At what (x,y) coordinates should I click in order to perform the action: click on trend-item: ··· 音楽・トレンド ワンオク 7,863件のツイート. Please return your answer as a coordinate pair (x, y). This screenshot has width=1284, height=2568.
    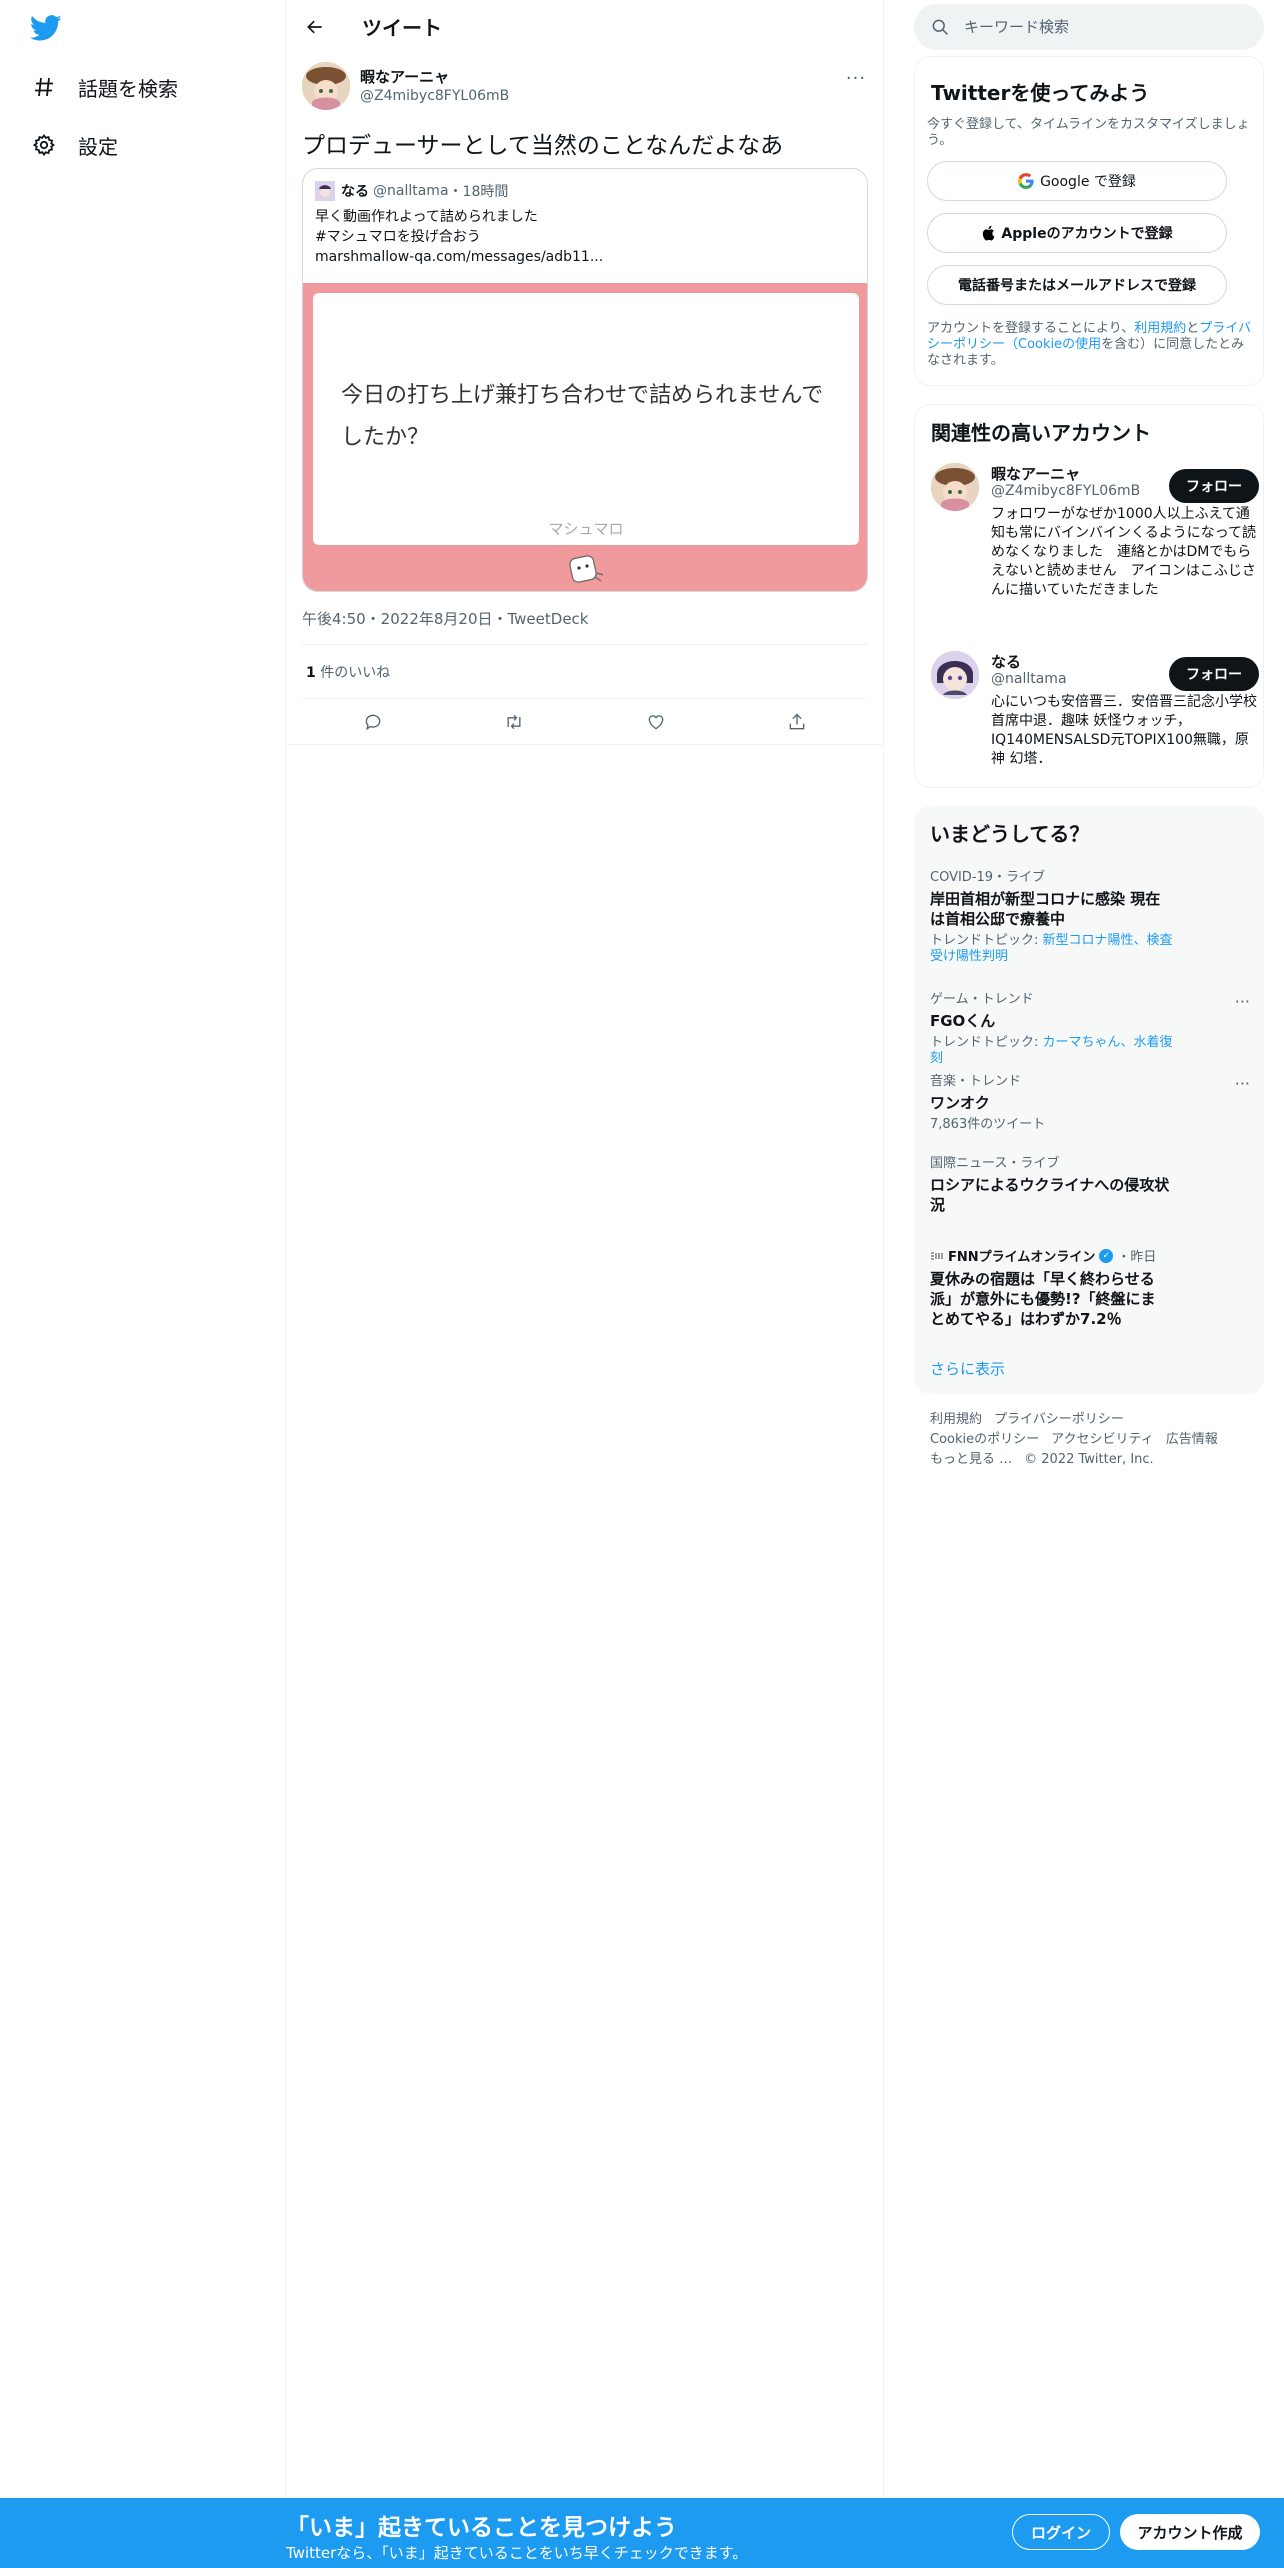
    Looking at the image, I should click on (1090, 1101).